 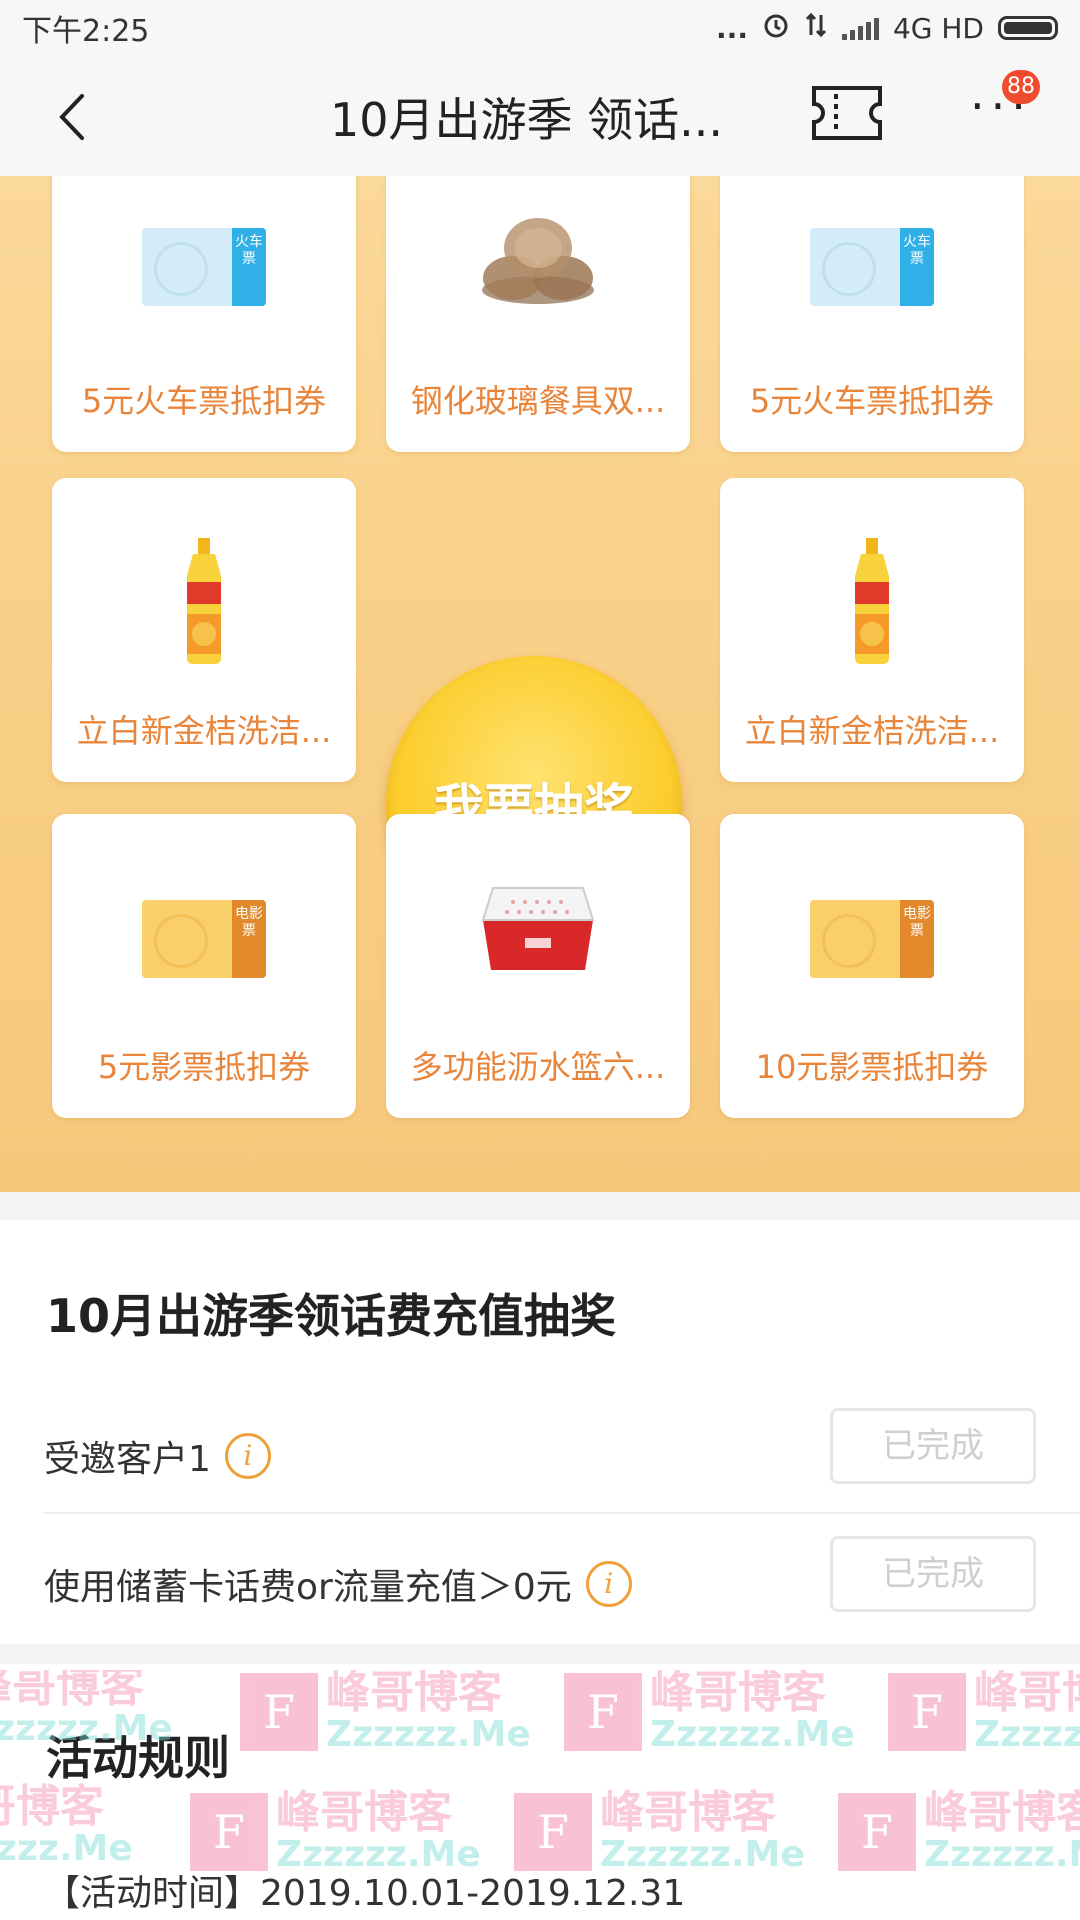 What do you see at coordinates (1021, 87) in the screenshot?
I see `notification-badge: 88` at bounding box center [1021, 87].